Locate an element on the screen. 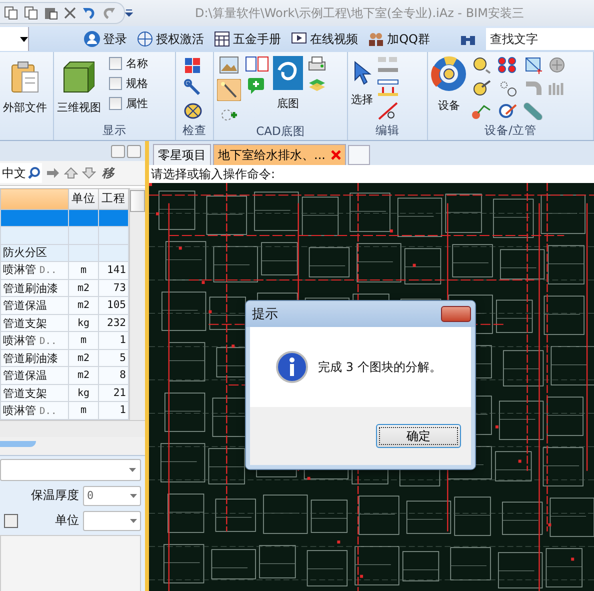  column-header: 工程 is located at coordinates (113, 199).